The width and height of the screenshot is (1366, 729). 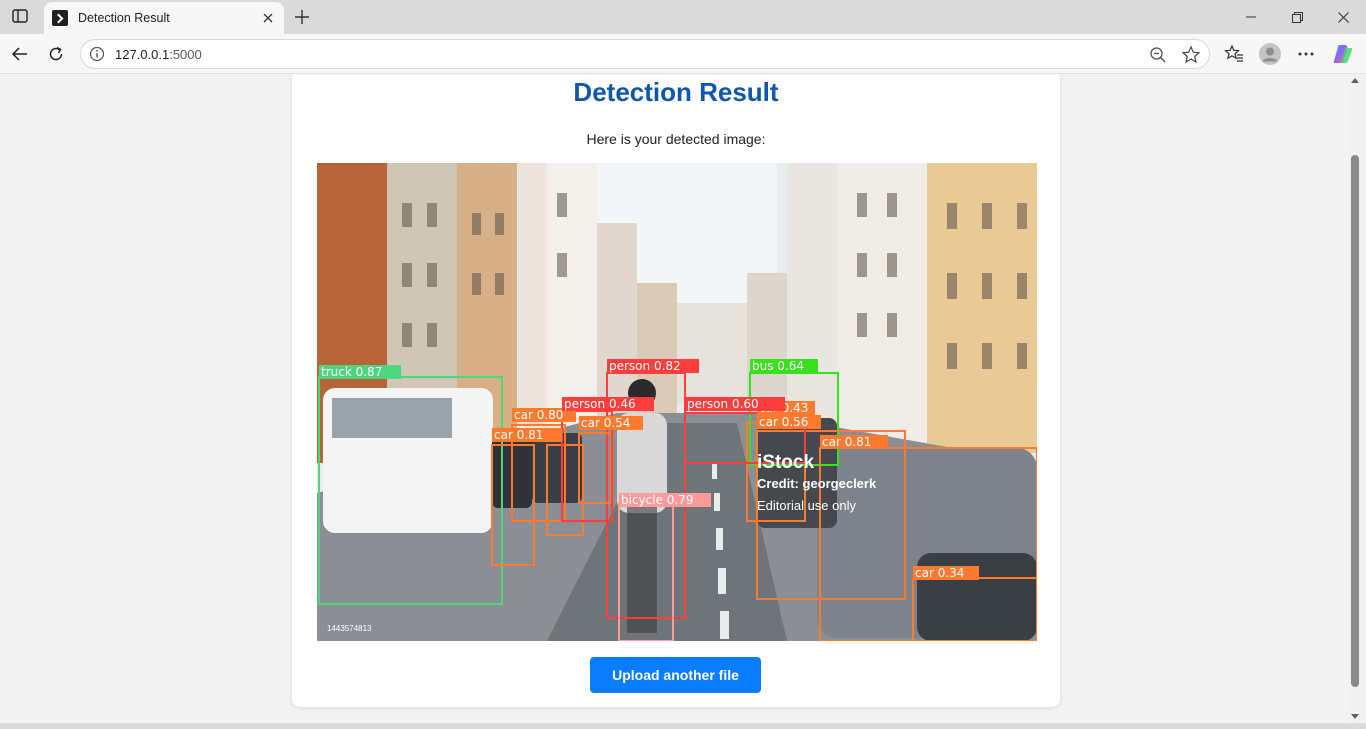 What do you see at coordinates (20, 54) in the screenshot?
I see `back-arrow-icon` at bounding box center [20, 54].